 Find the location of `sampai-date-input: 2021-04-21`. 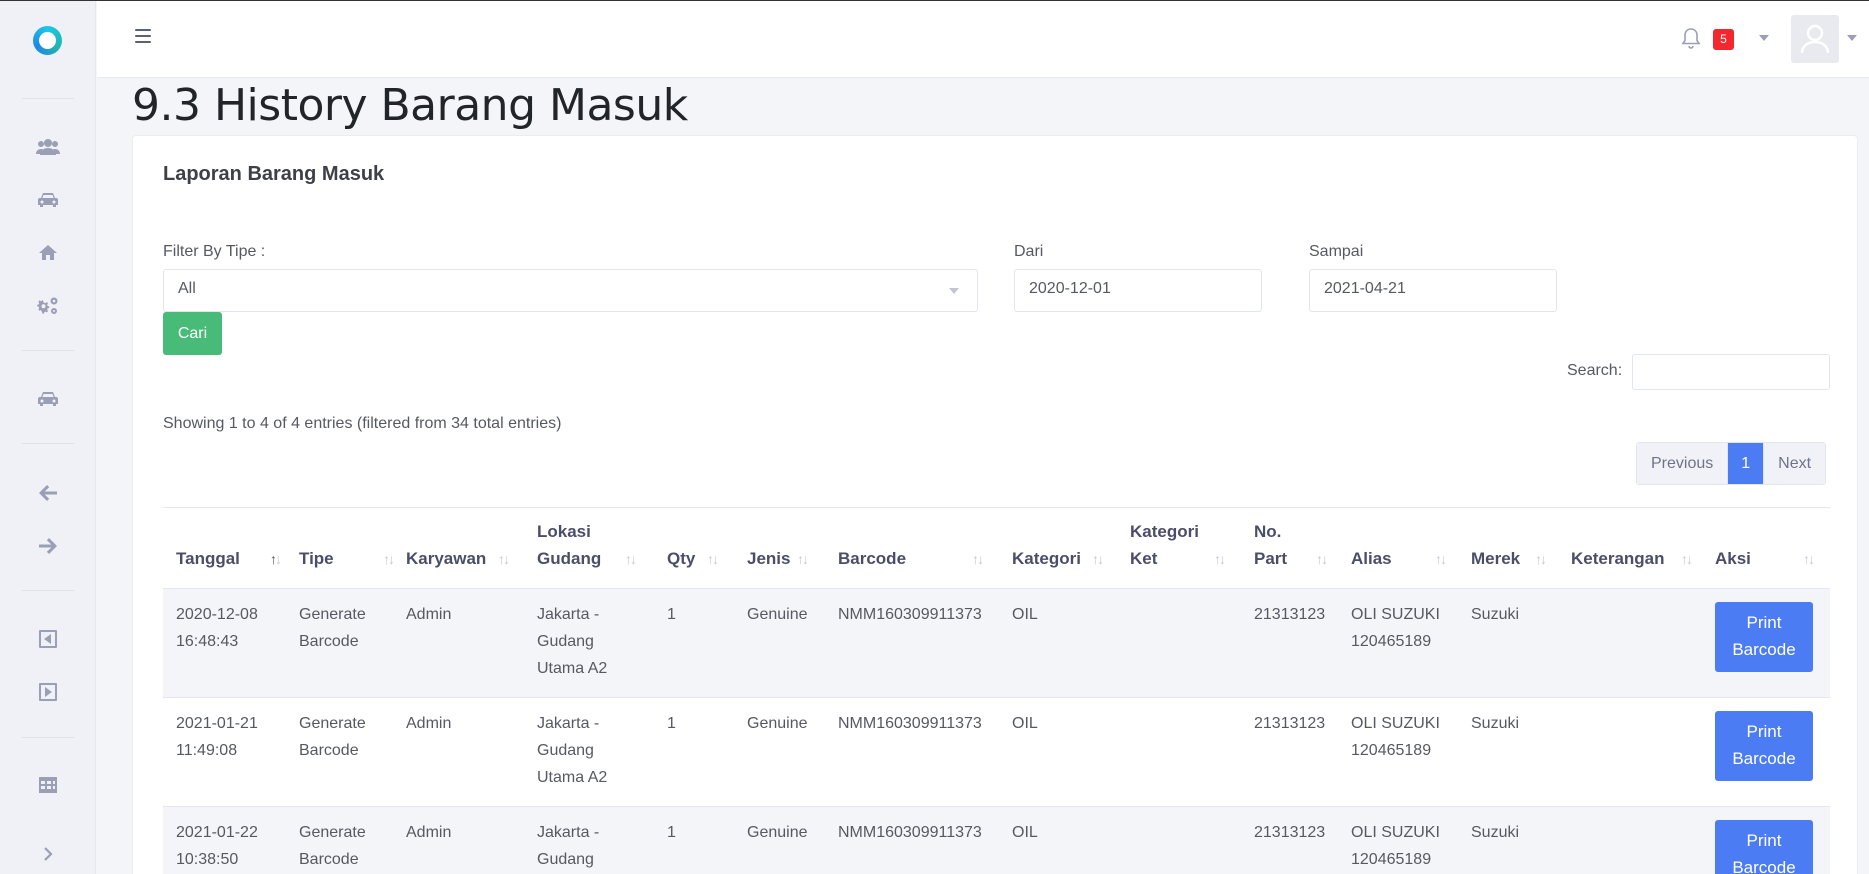

sampai-date-input: 2021-04-21 is located at coordinates (1433, 290).